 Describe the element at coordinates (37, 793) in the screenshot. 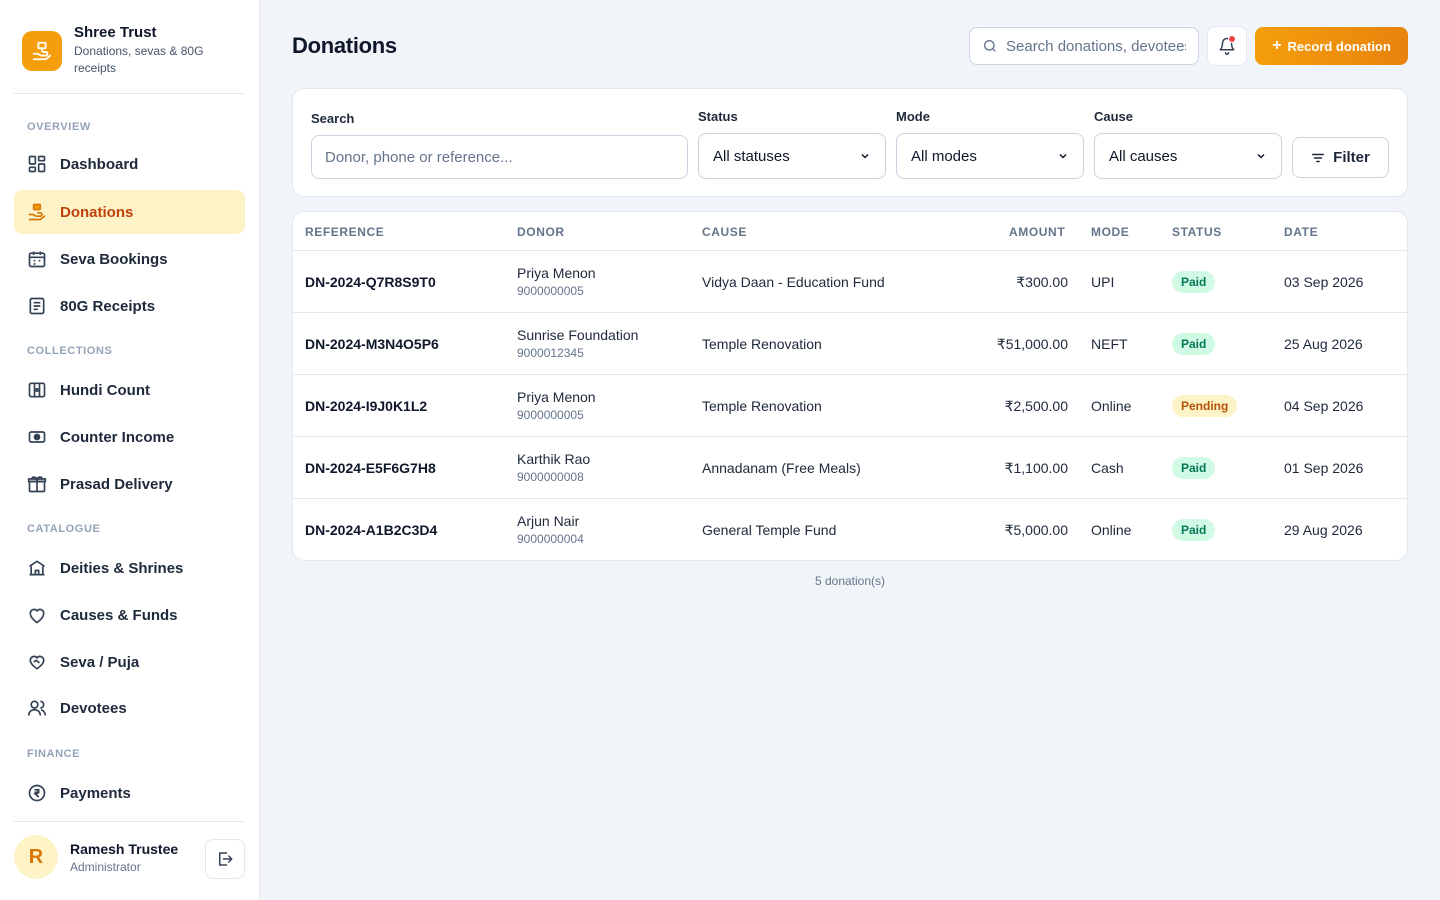

I see `rupee-coin-icon` at that location.